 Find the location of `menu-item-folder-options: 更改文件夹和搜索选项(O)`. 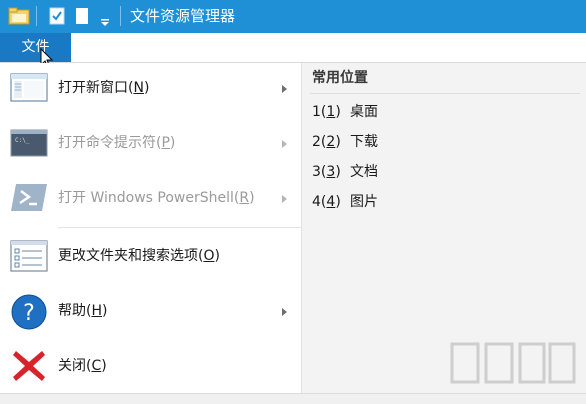

menu-item-folder-options: 更改文件夹和搜索选项(O) is located at coordinates (150, 256).